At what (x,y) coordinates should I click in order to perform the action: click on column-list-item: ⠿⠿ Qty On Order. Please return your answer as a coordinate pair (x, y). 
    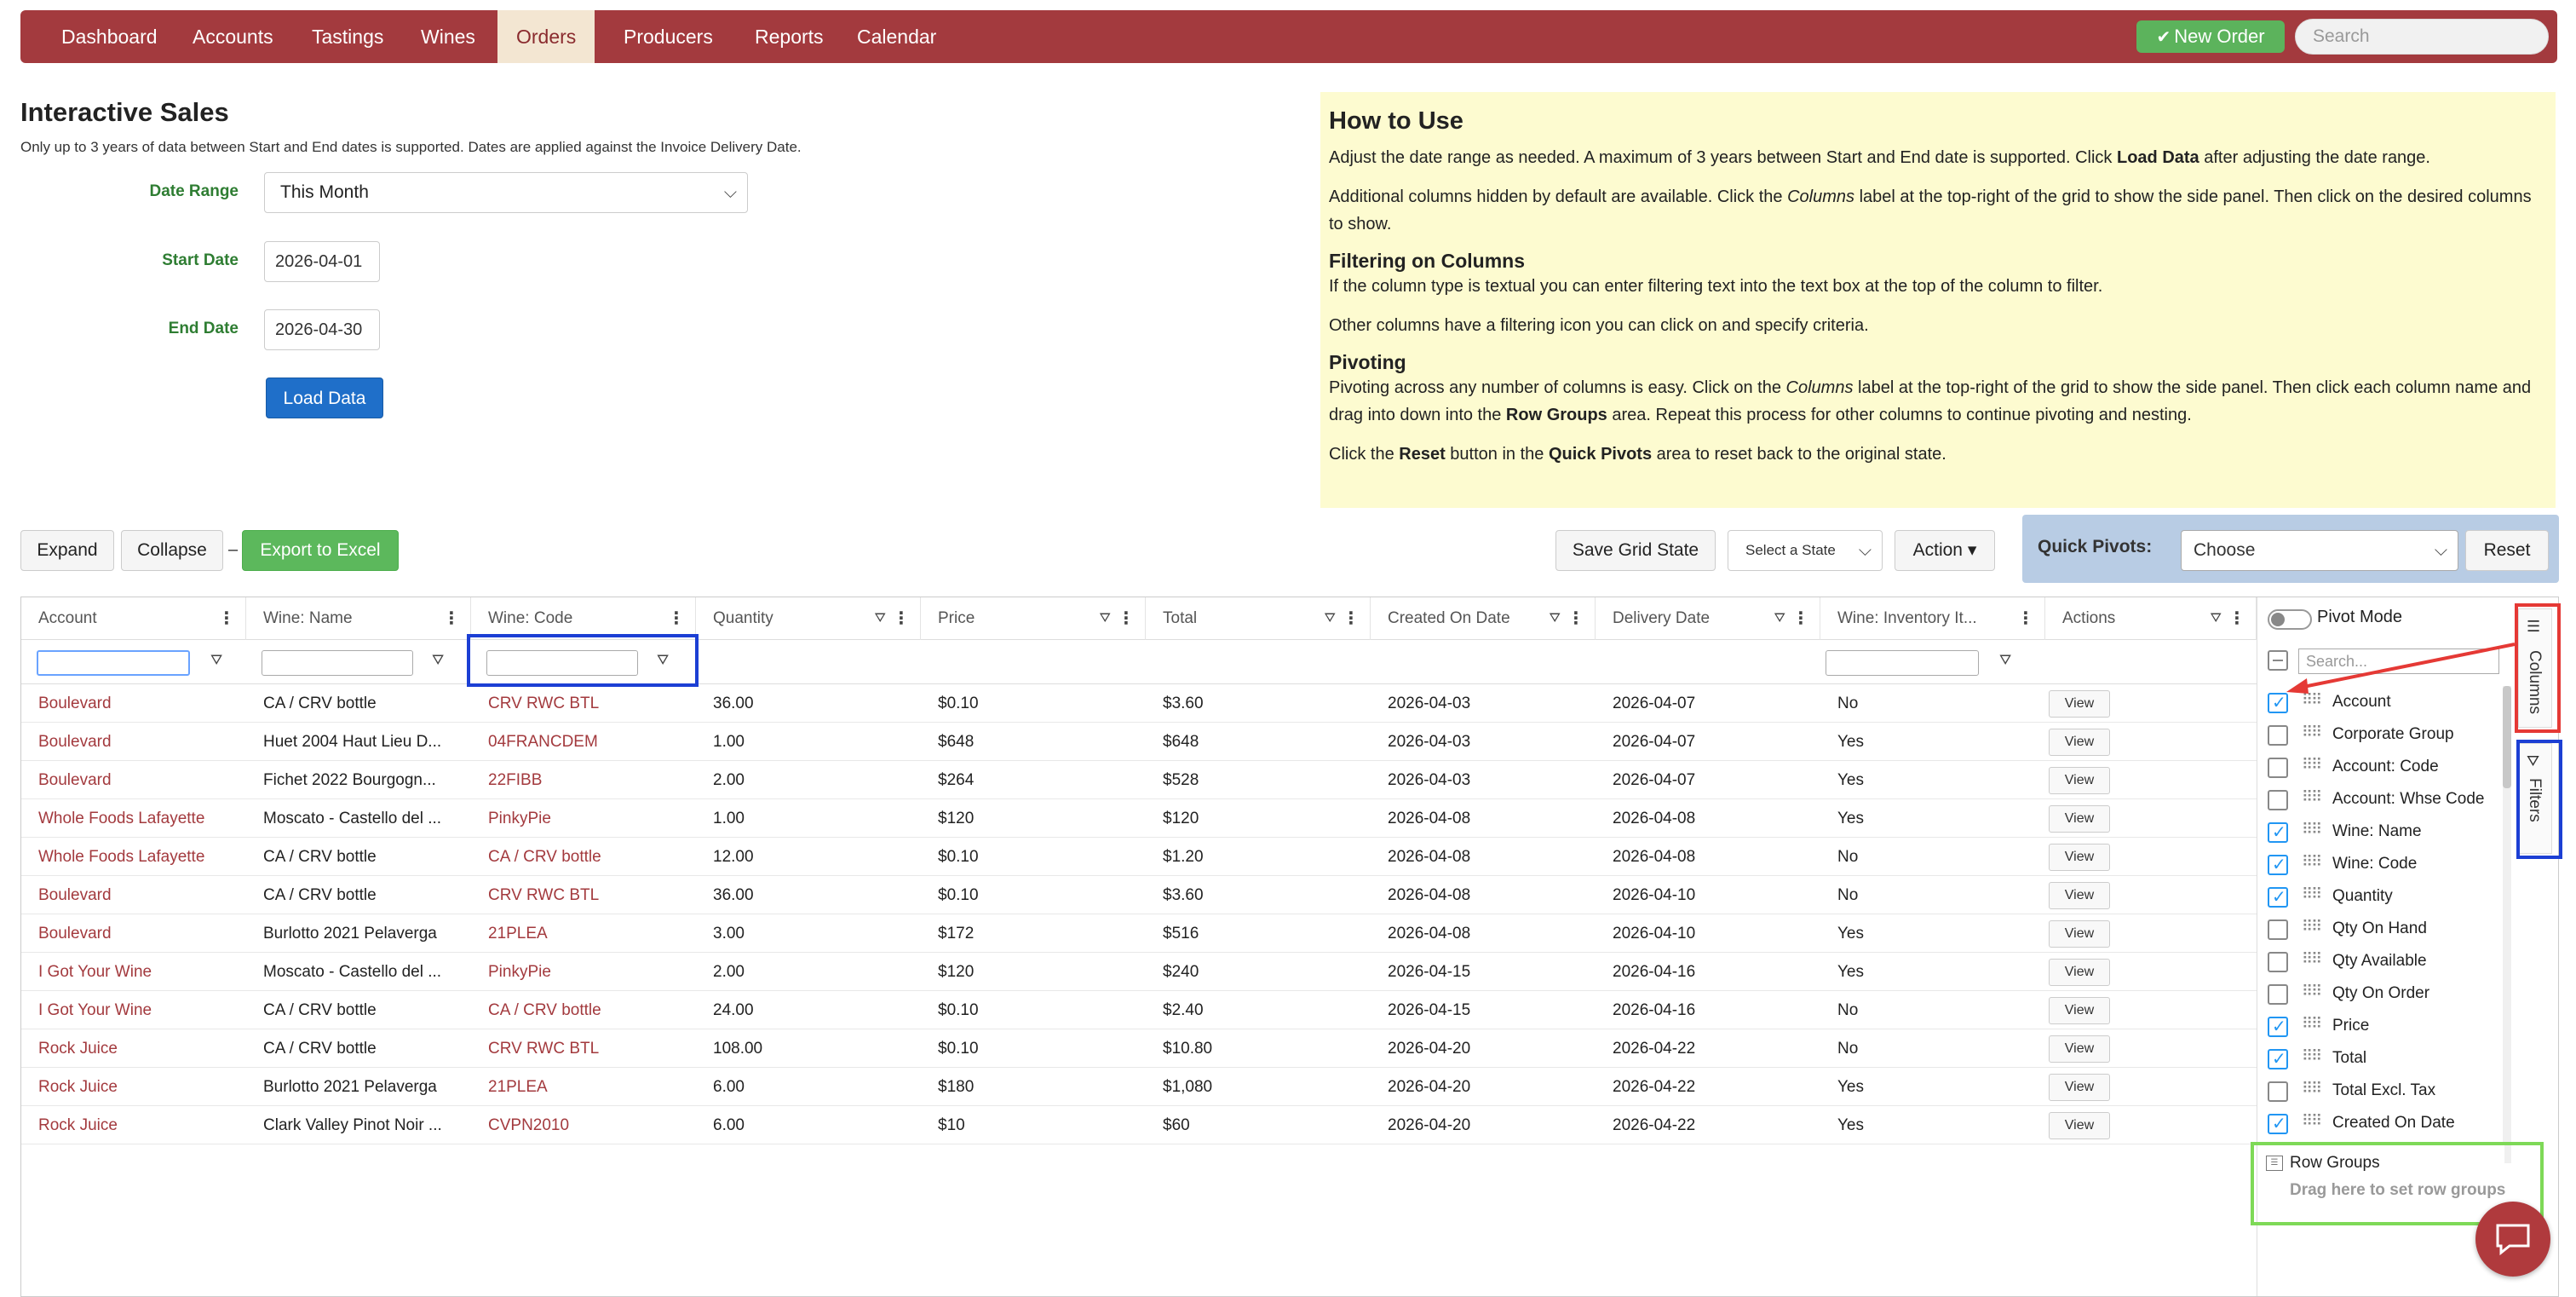
    Looking at the image, I should click on (2381, 993).